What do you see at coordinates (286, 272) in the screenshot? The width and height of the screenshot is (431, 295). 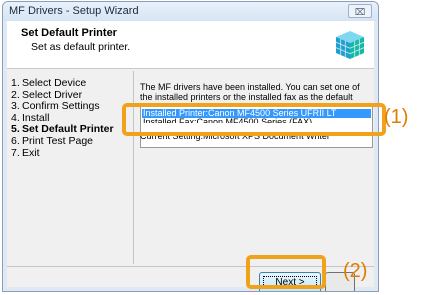 I see `highlight-box-next-button` at bounding box center [286, 272].